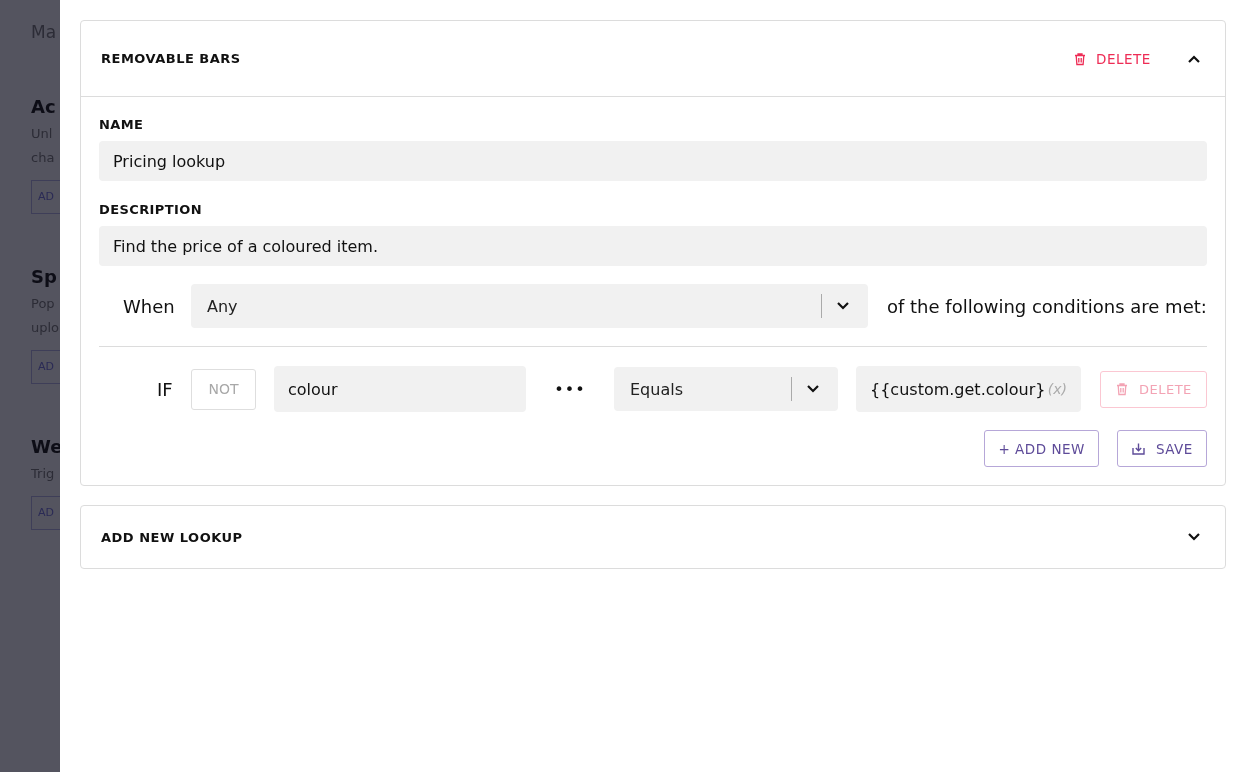  What do you see at coordinates (172, 537) in the screenshot?
I see `lookup-title: ADD NEW LOOKUP` at bounding box center [172, 537].